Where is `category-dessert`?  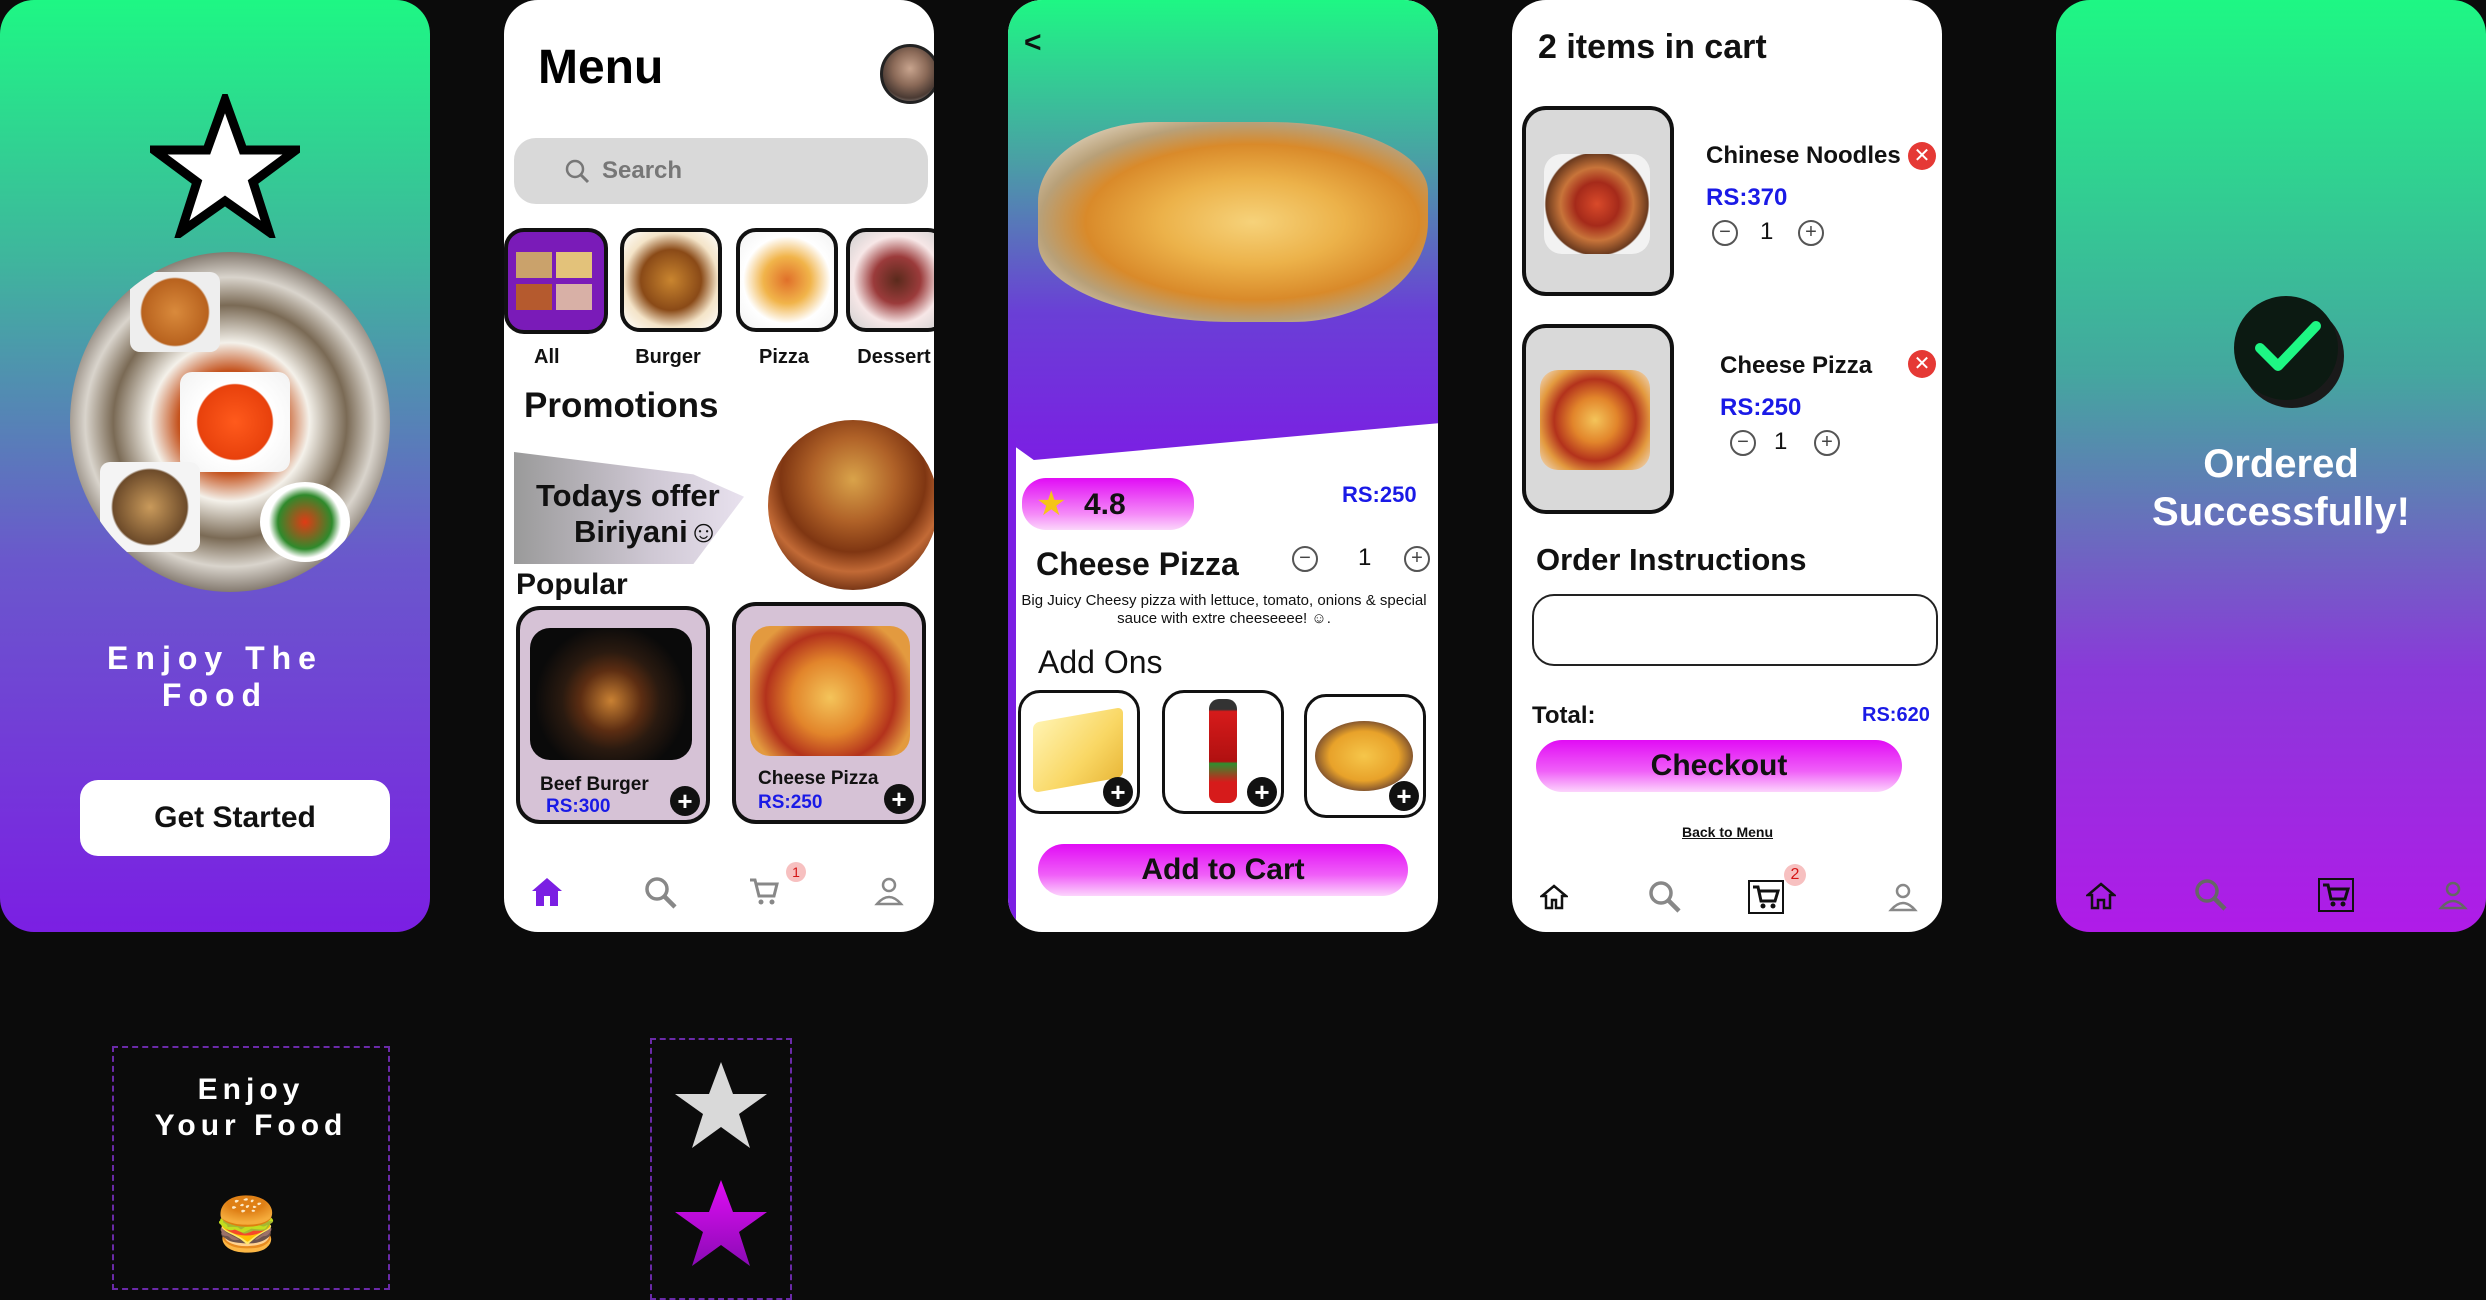
category-dessert is located at coordinates (890, 280).